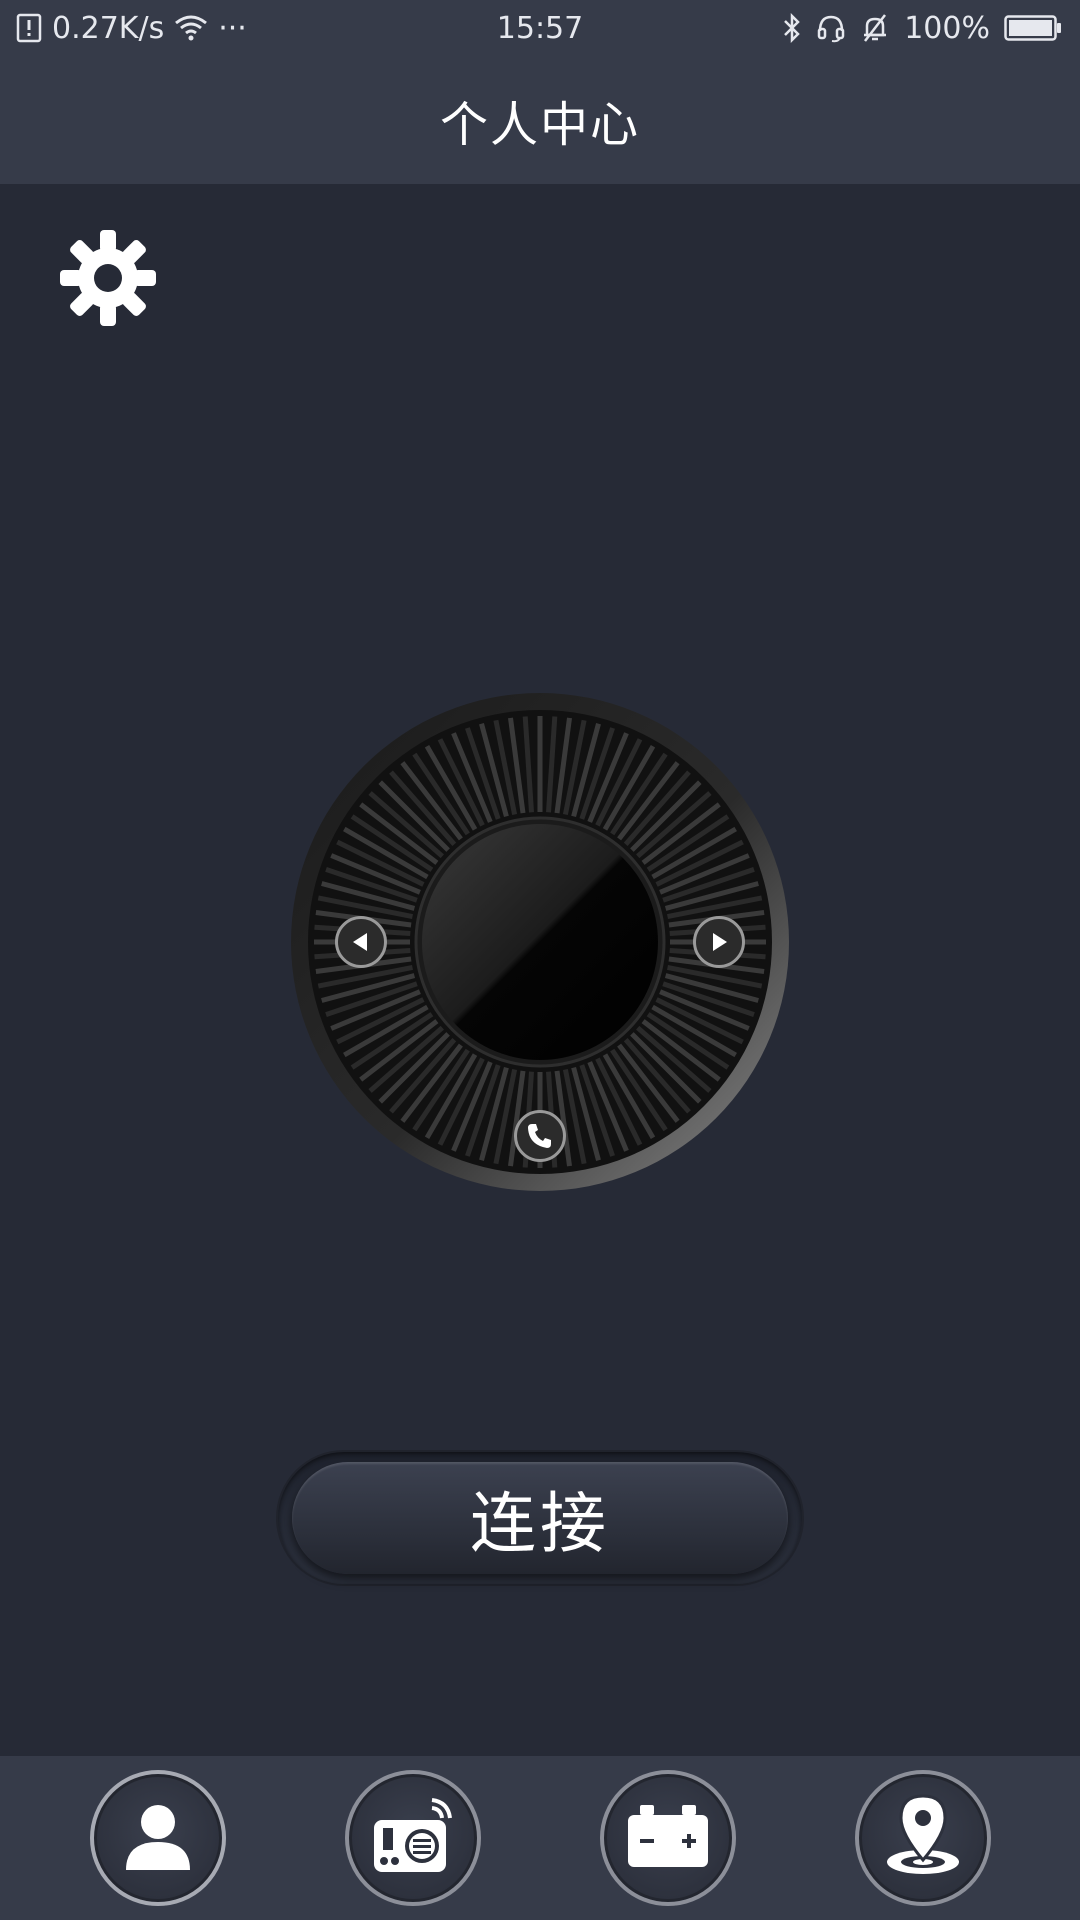 Image resolution: width=1080 pixels, height=1920 pixels. I want to click on nav-radio, so click(412, 1838).